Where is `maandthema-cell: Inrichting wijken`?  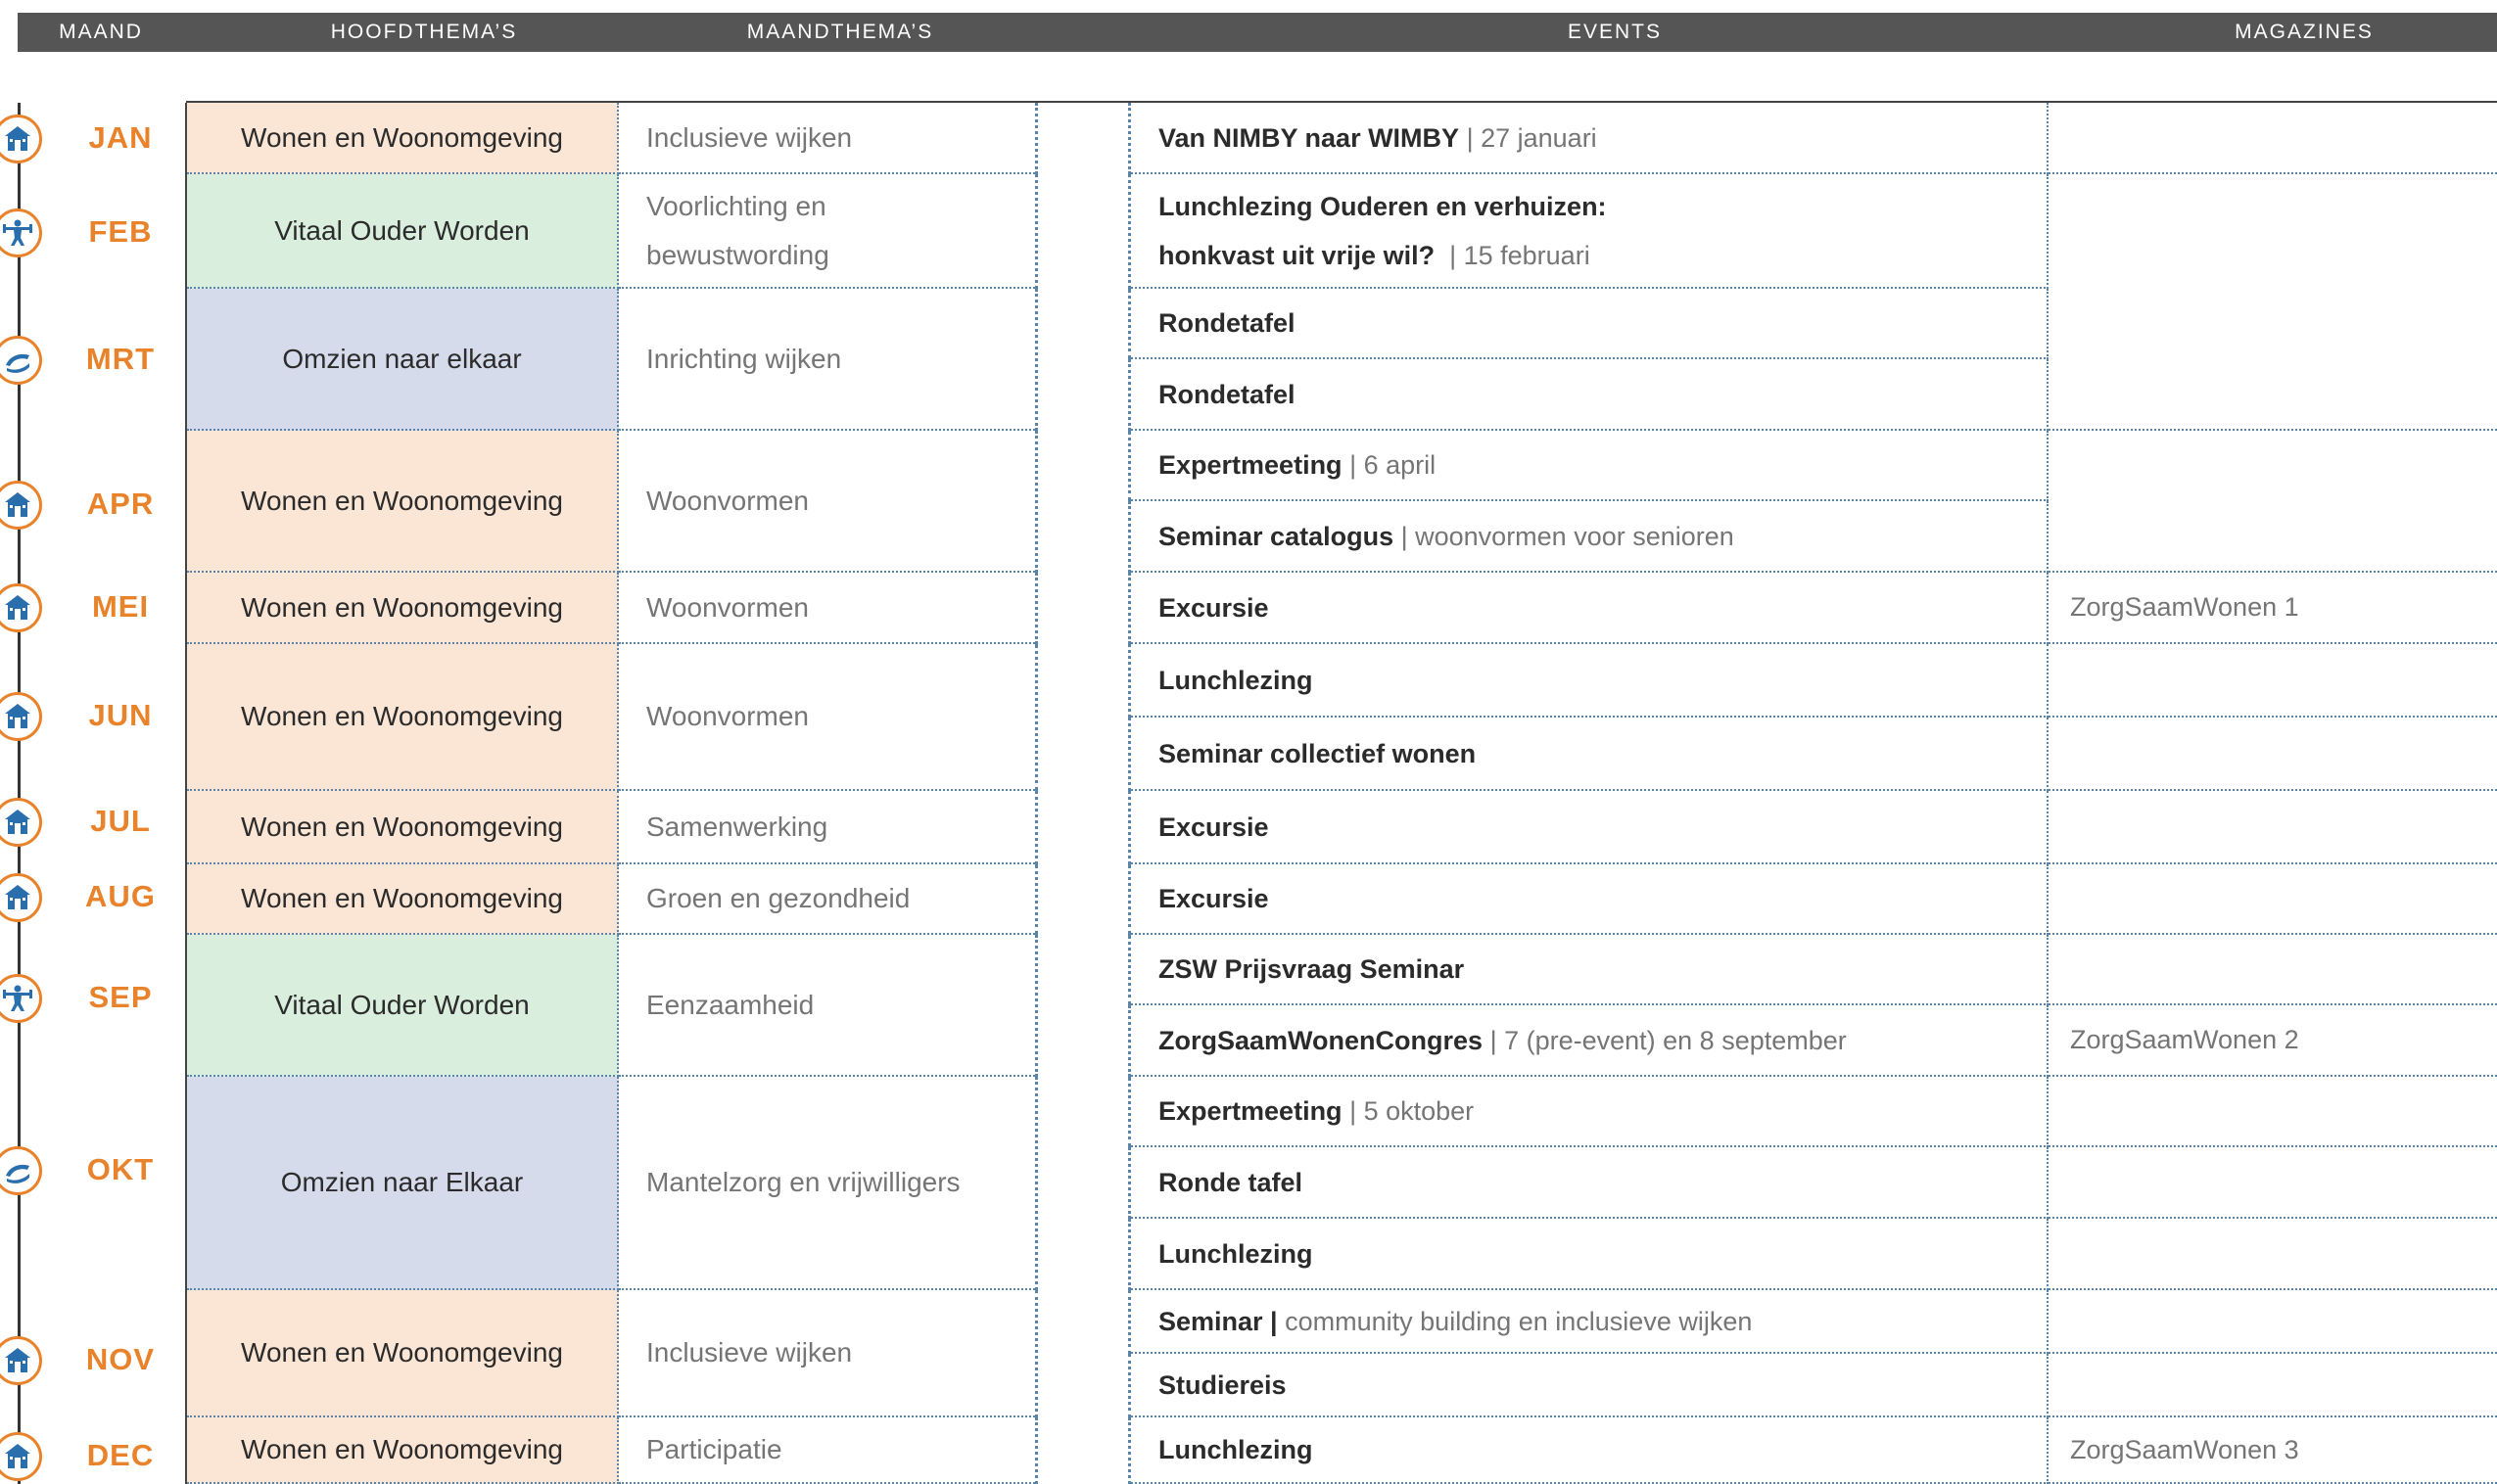 maandthema-cell: Inrichting wijken is located at coordinates (829, 360).